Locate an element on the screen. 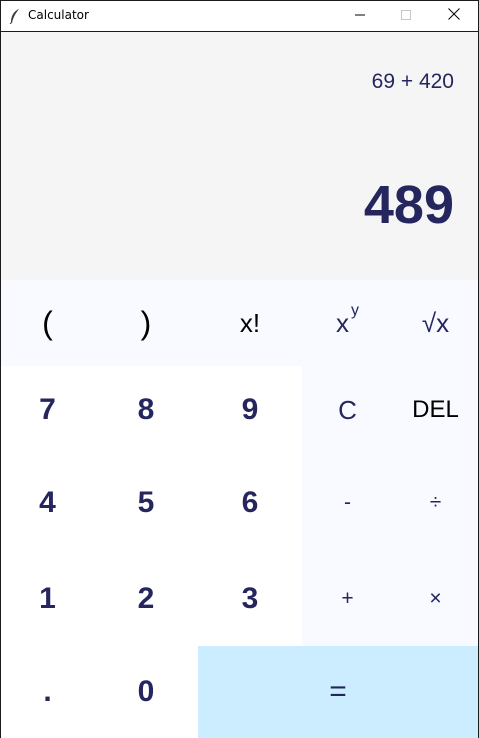  minimize-button is located at coordinates (360, 16).